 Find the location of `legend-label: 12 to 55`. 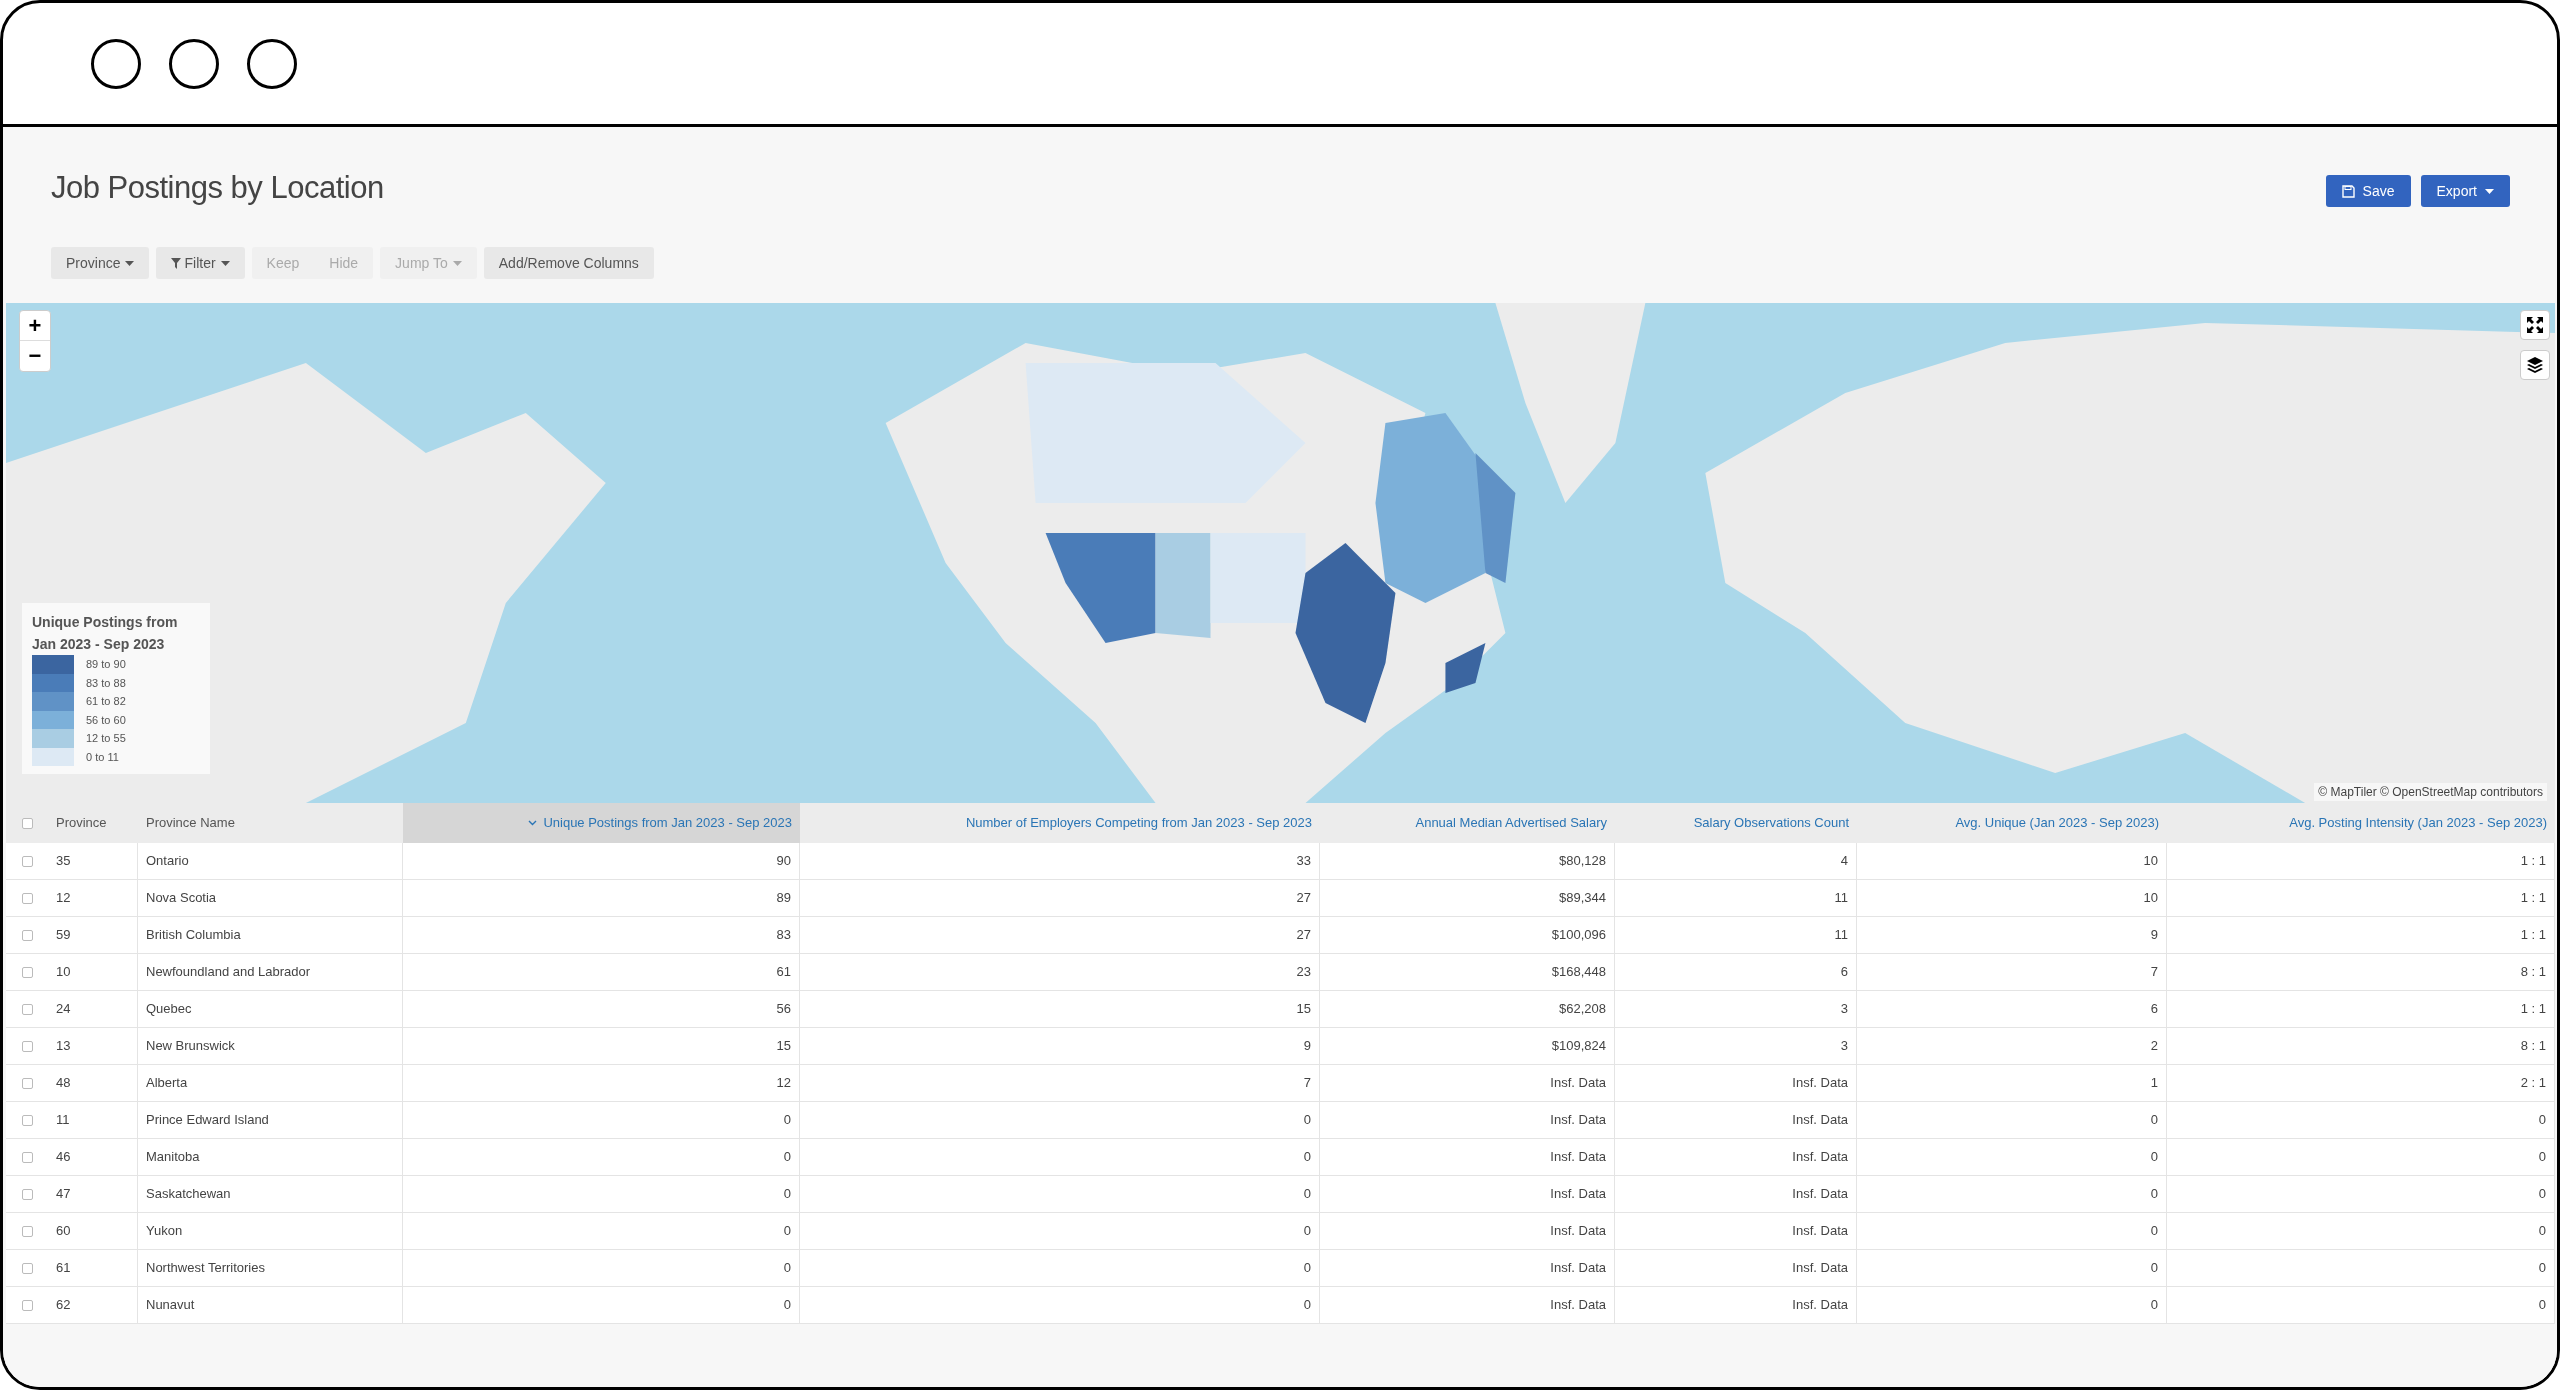

legend-label: 12 to 55 is located at coordinates (106, 738).